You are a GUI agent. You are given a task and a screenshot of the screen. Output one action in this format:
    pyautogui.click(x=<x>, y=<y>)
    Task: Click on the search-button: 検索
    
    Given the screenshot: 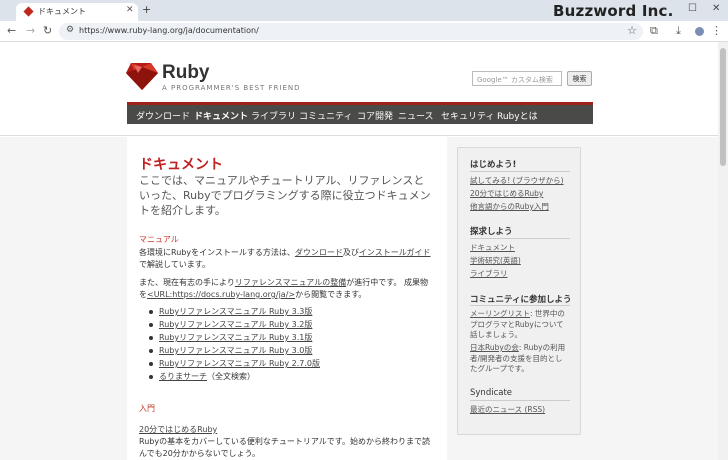 What is the action you would take?
    pyautogui.click(x=579, y=78)
    